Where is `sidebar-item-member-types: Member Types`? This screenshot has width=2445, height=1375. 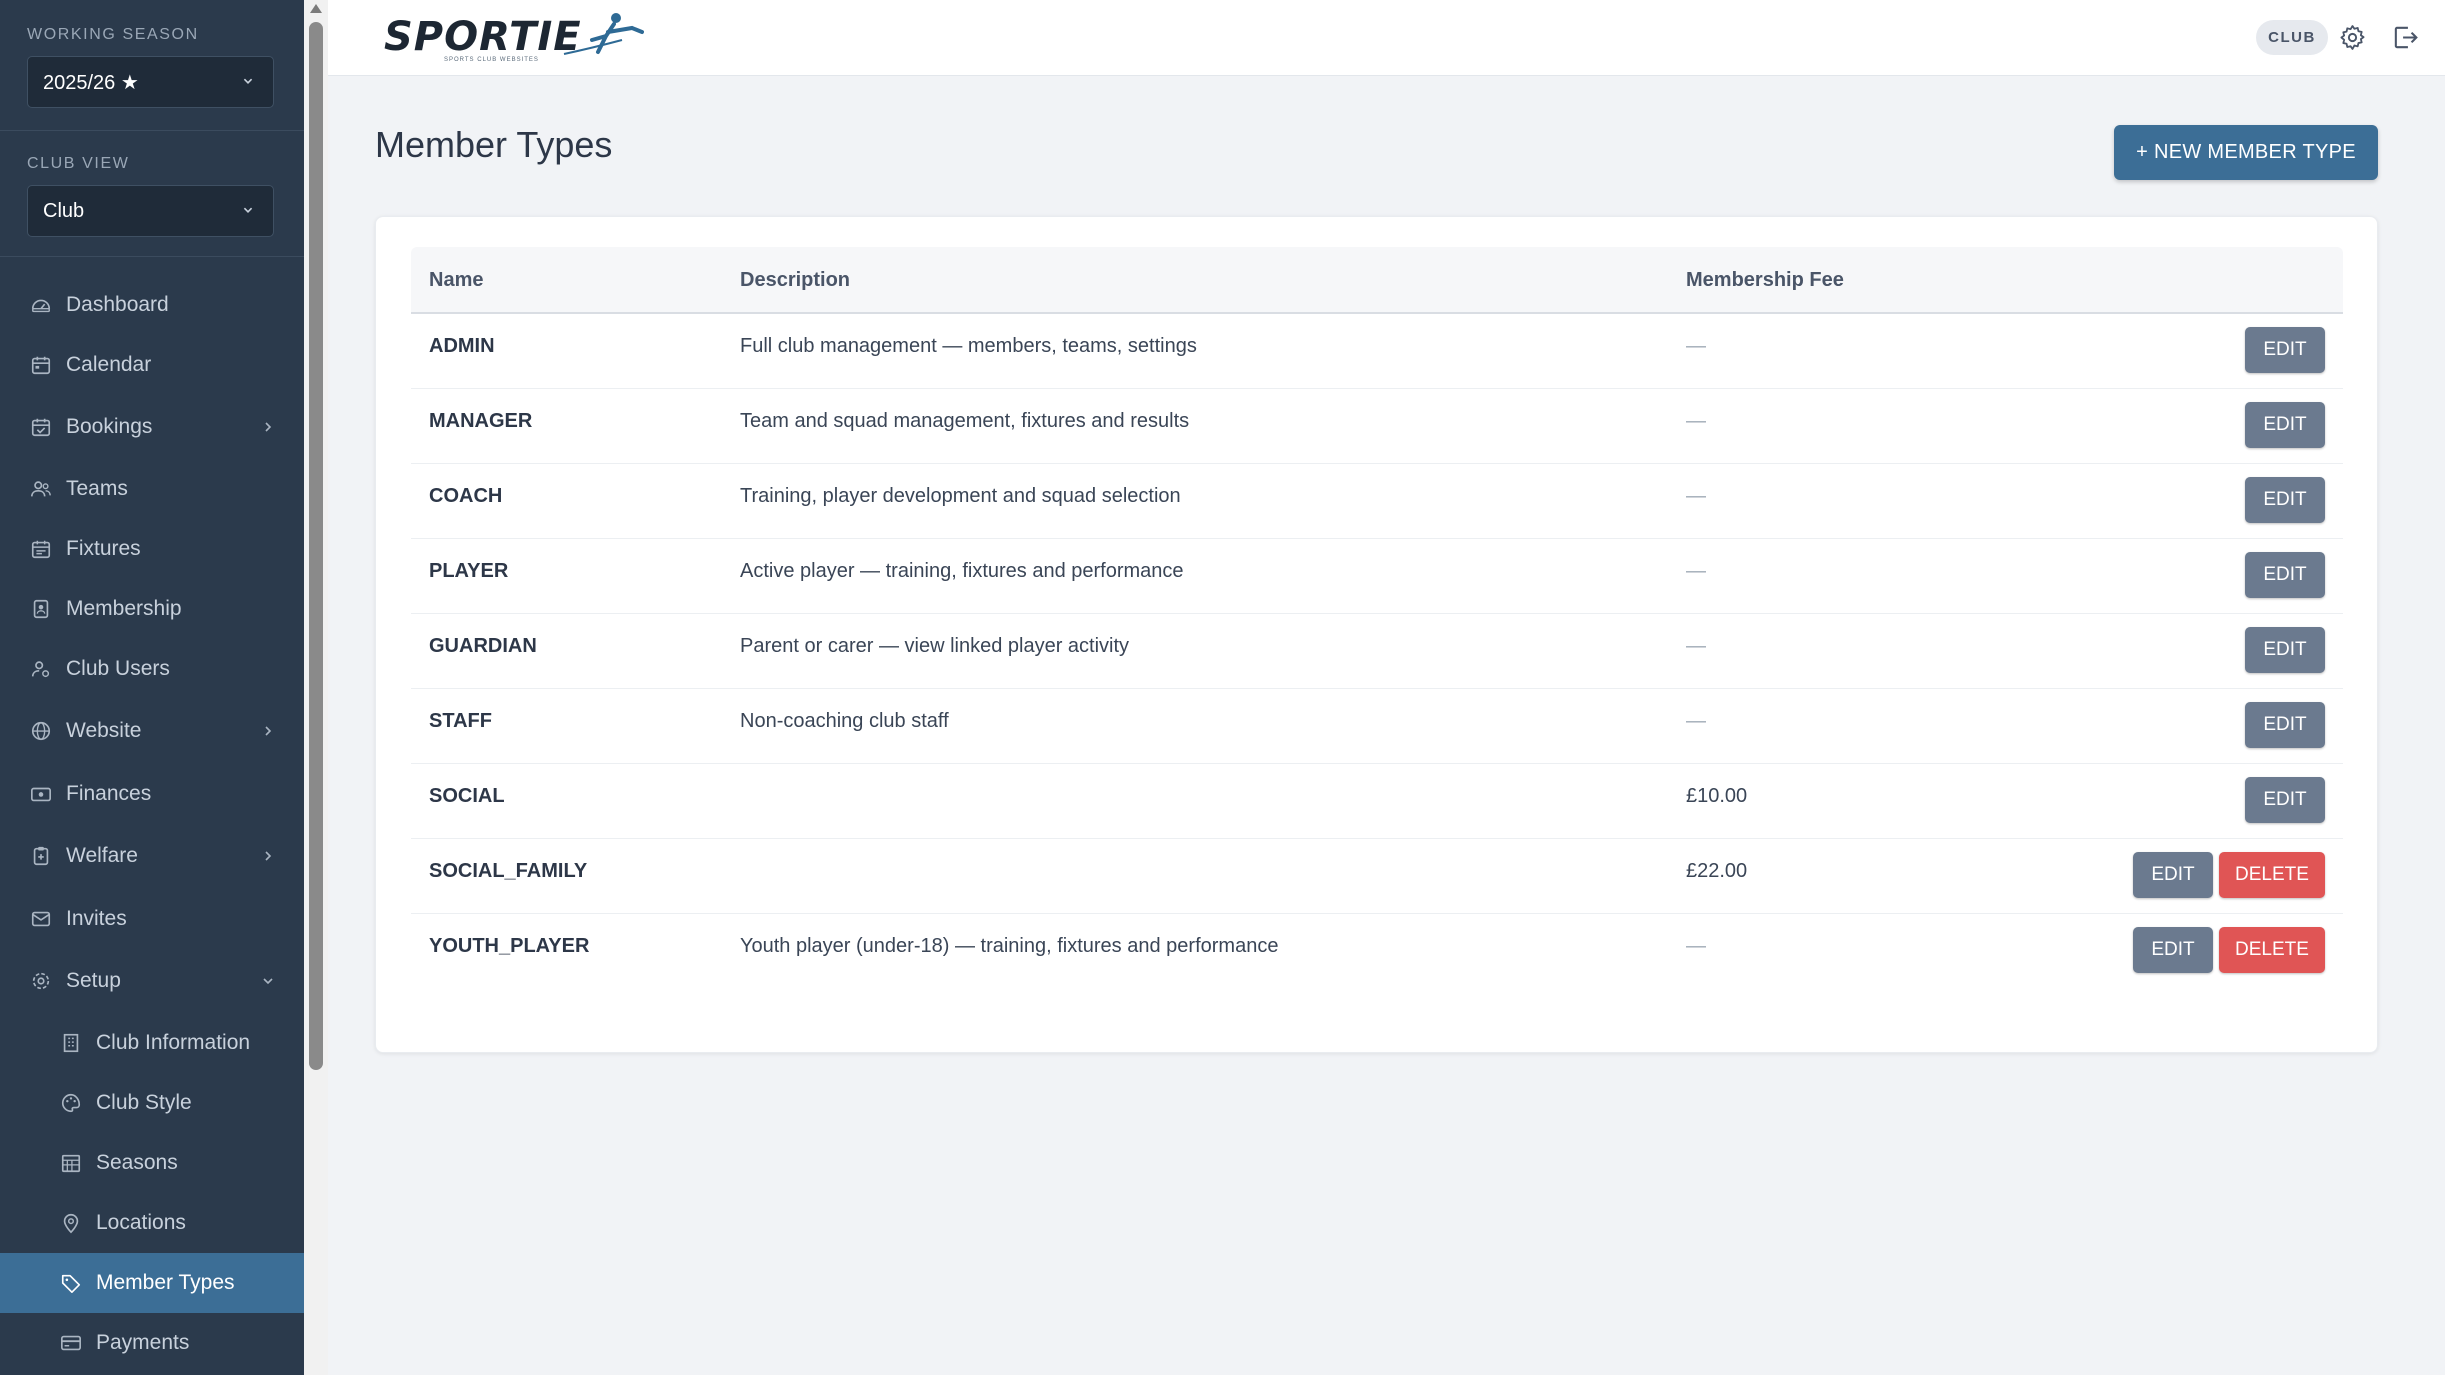 sidebar-item-member-types: Member Types is located at coordinates (152, 1283).